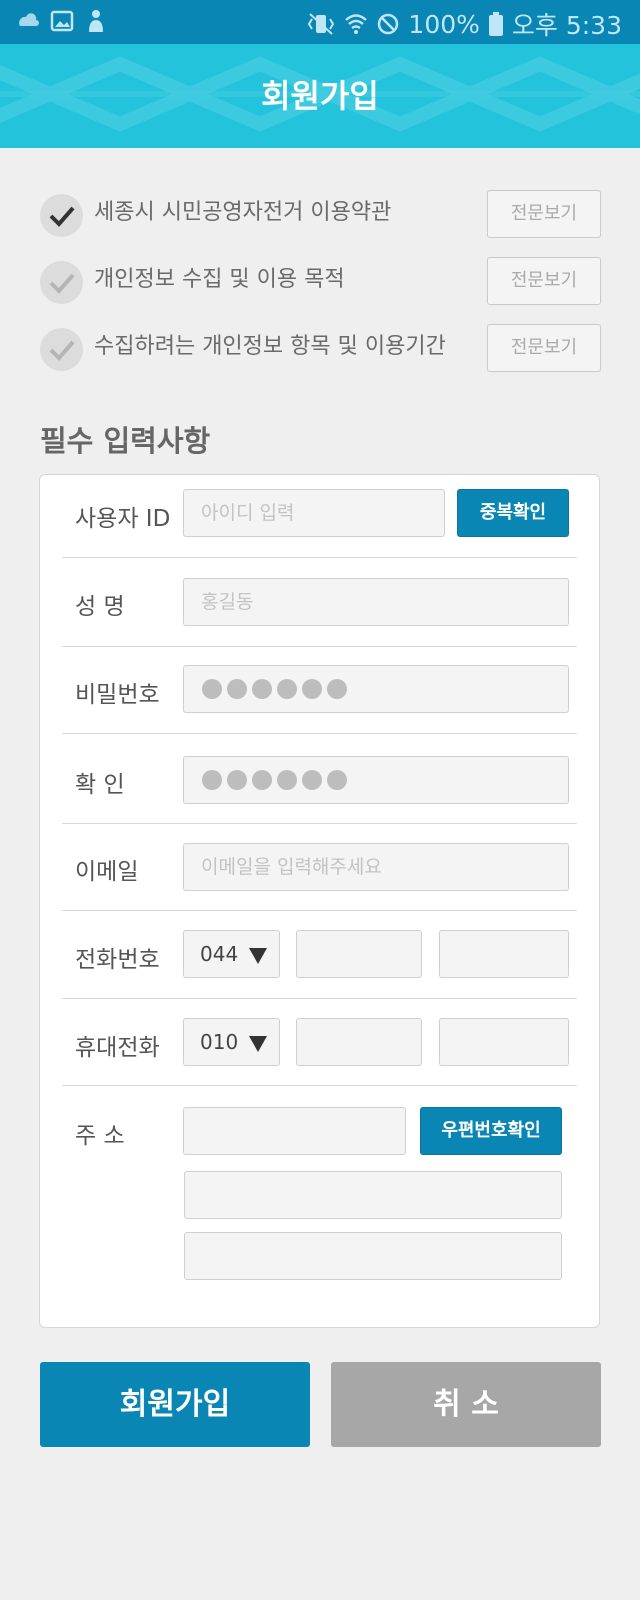  I want to click on password-confirm-input, so click(376, 780).